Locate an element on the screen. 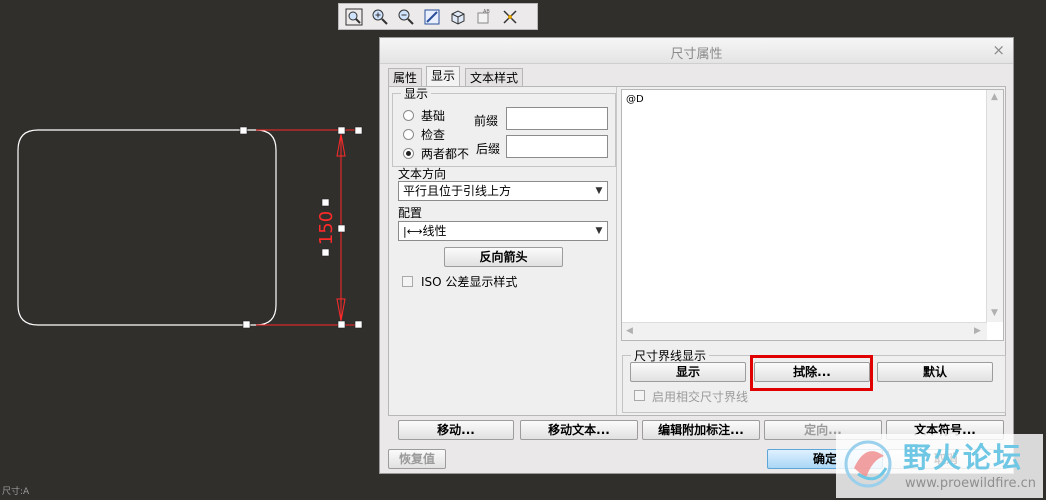 The width and height of the screenshot is (1046, 500). view-toolbar: AB is located at coordinates (438, 16).